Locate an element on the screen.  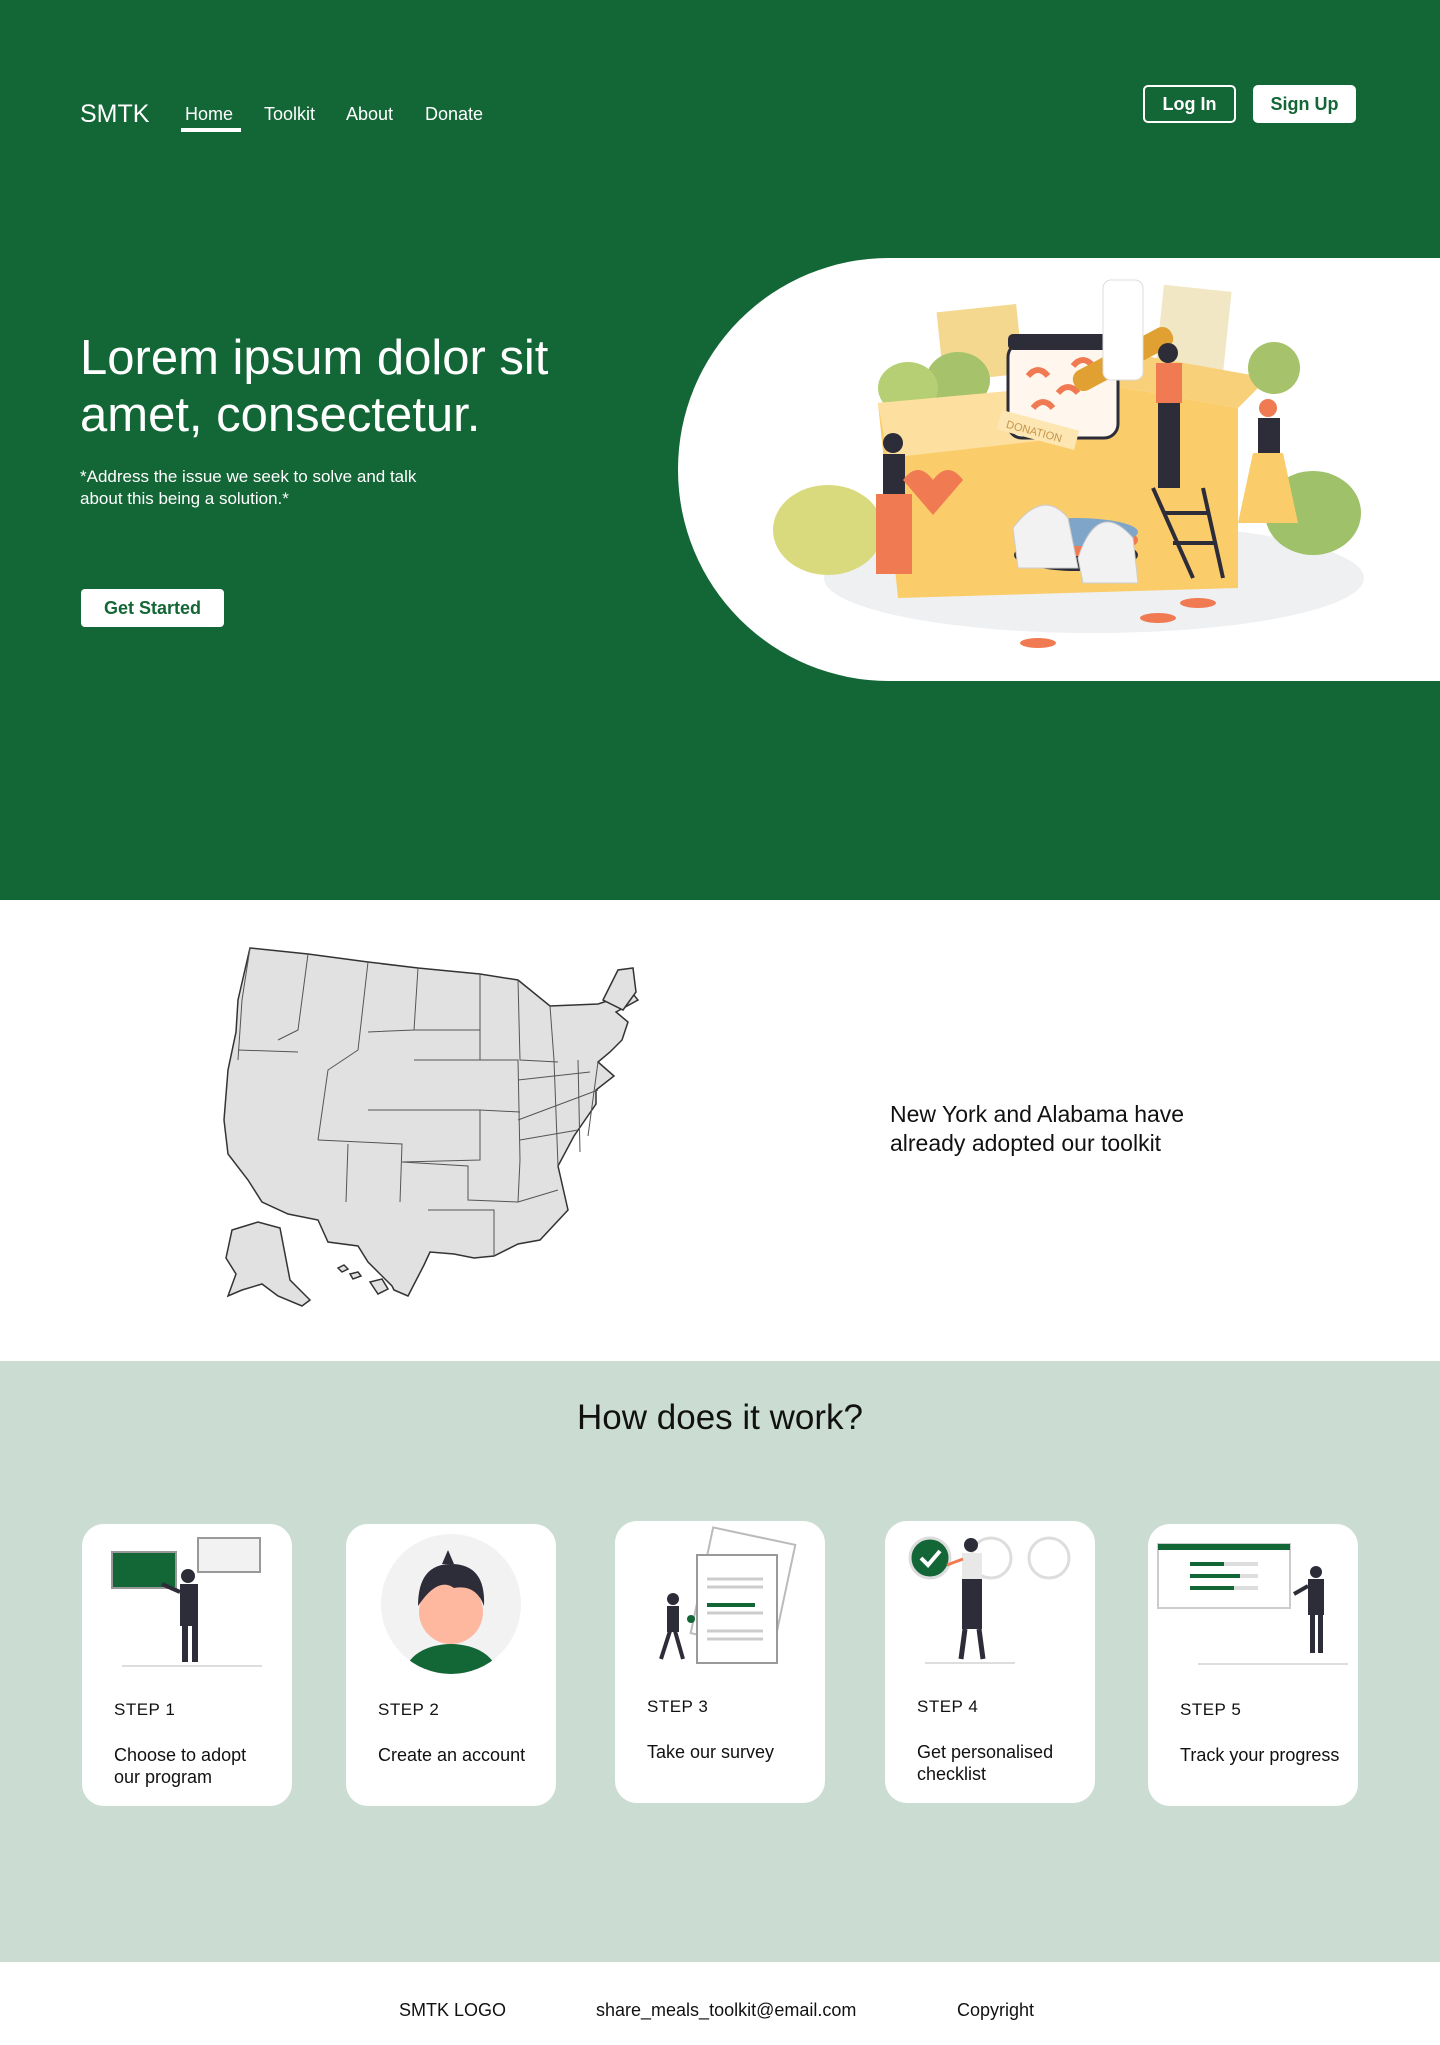
step-card-3: STEP 3 Take our survey is located at coordinates (720, 1662).